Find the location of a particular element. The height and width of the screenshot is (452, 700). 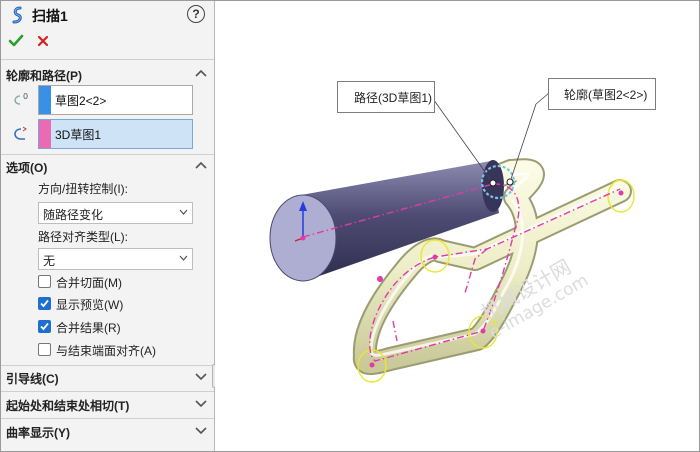

profile-callout: 轮廓(草图2<2>) is located at coordinates (602, 94).